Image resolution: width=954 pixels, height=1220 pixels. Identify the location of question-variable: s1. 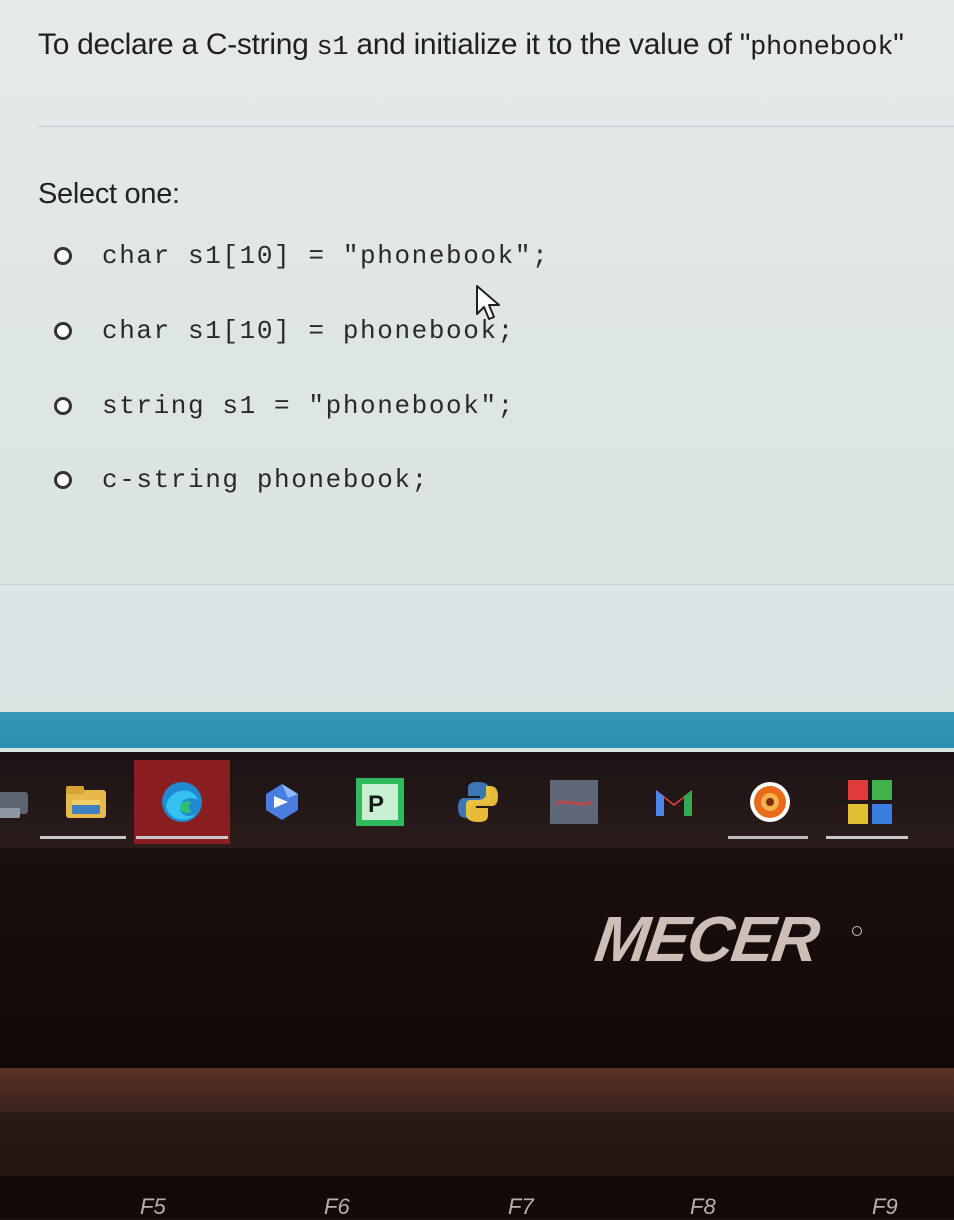
(332, 48).